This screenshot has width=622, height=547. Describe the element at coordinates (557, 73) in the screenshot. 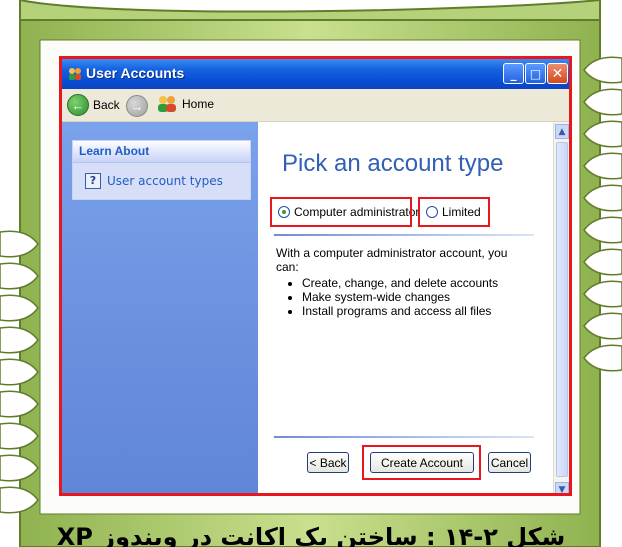

I see `close-button: ✕` at that location.